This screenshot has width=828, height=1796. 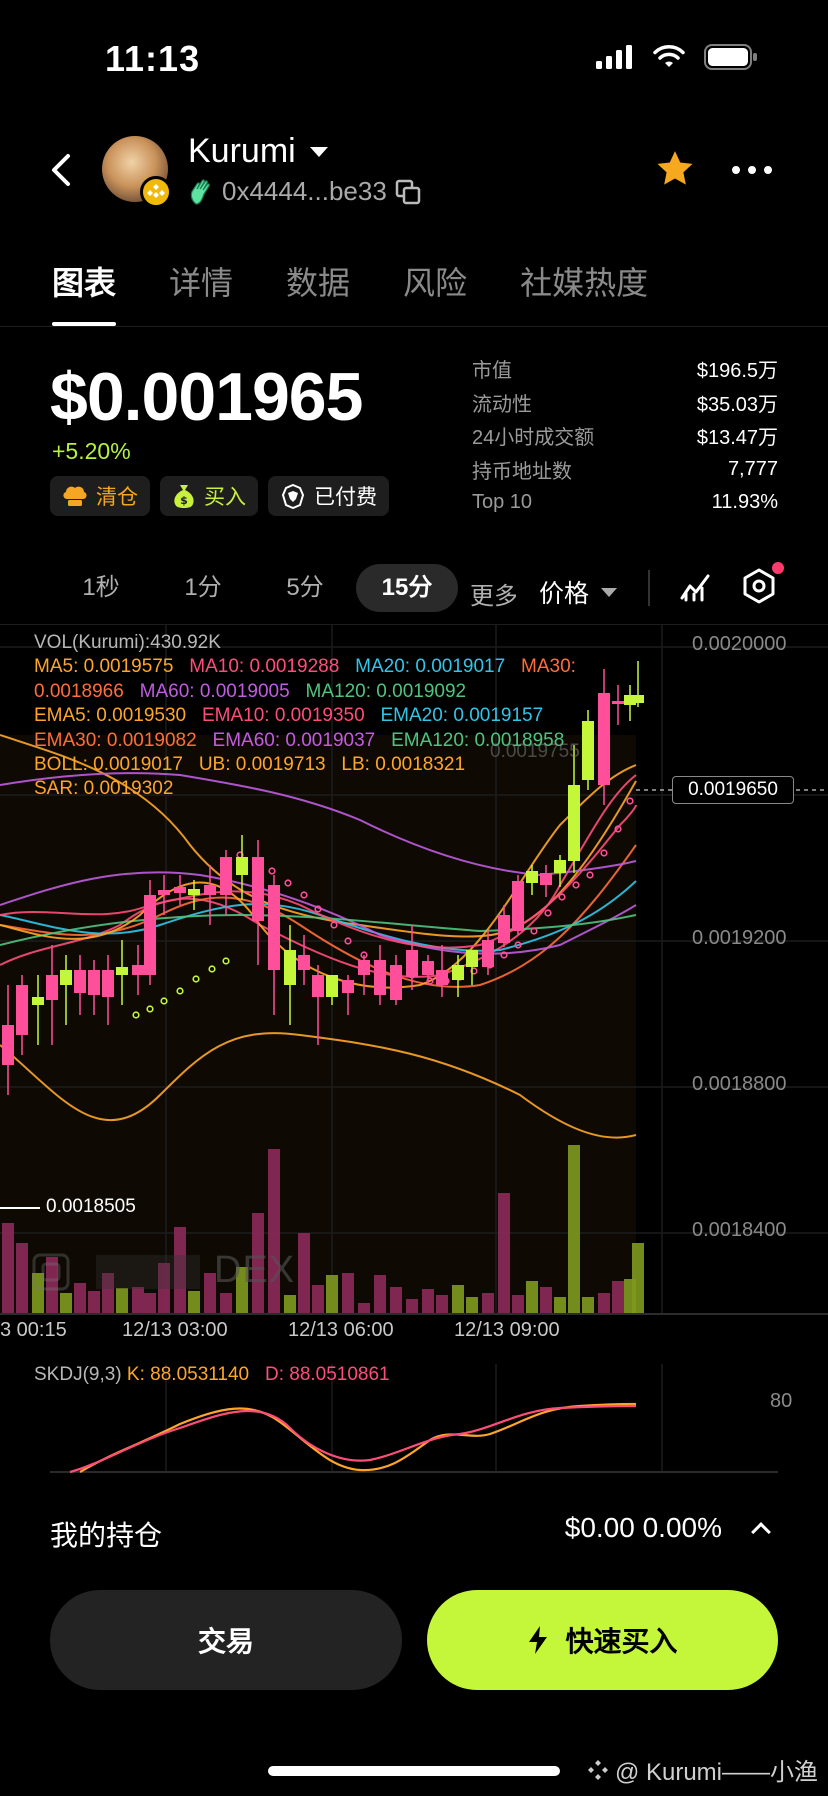 I want to click on tab-details: 详情, so click(x=201, y=281).